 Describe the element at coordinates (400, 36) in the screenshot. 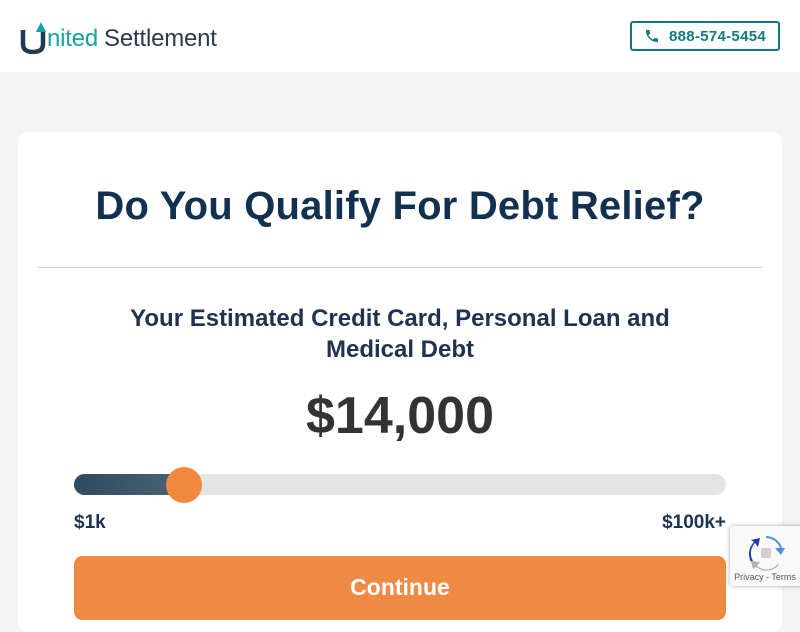

I see `top-header: nited Settlement 888-574-5454` at that location.